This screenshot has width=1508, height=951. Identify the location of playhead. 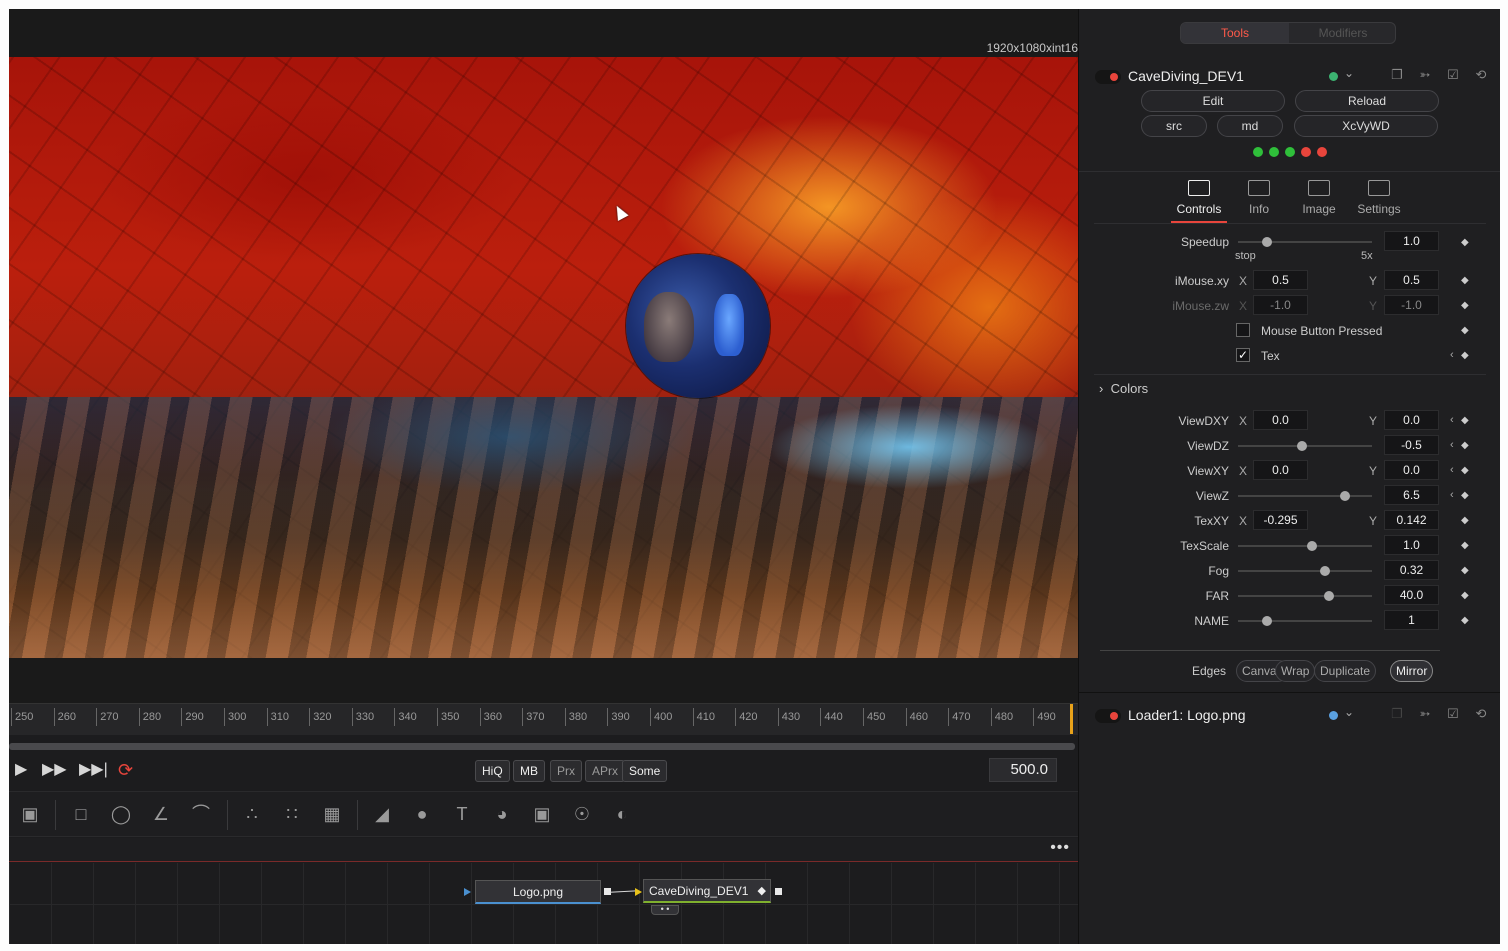
(1071, 719).